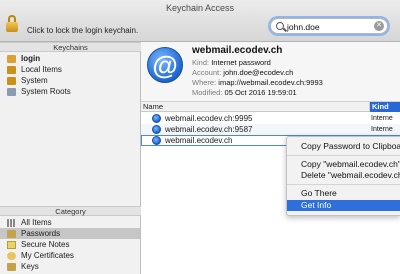 This screenshot has width=400, height=274. I want to click on menu-item-go-there: Go There, so click(343, 193).